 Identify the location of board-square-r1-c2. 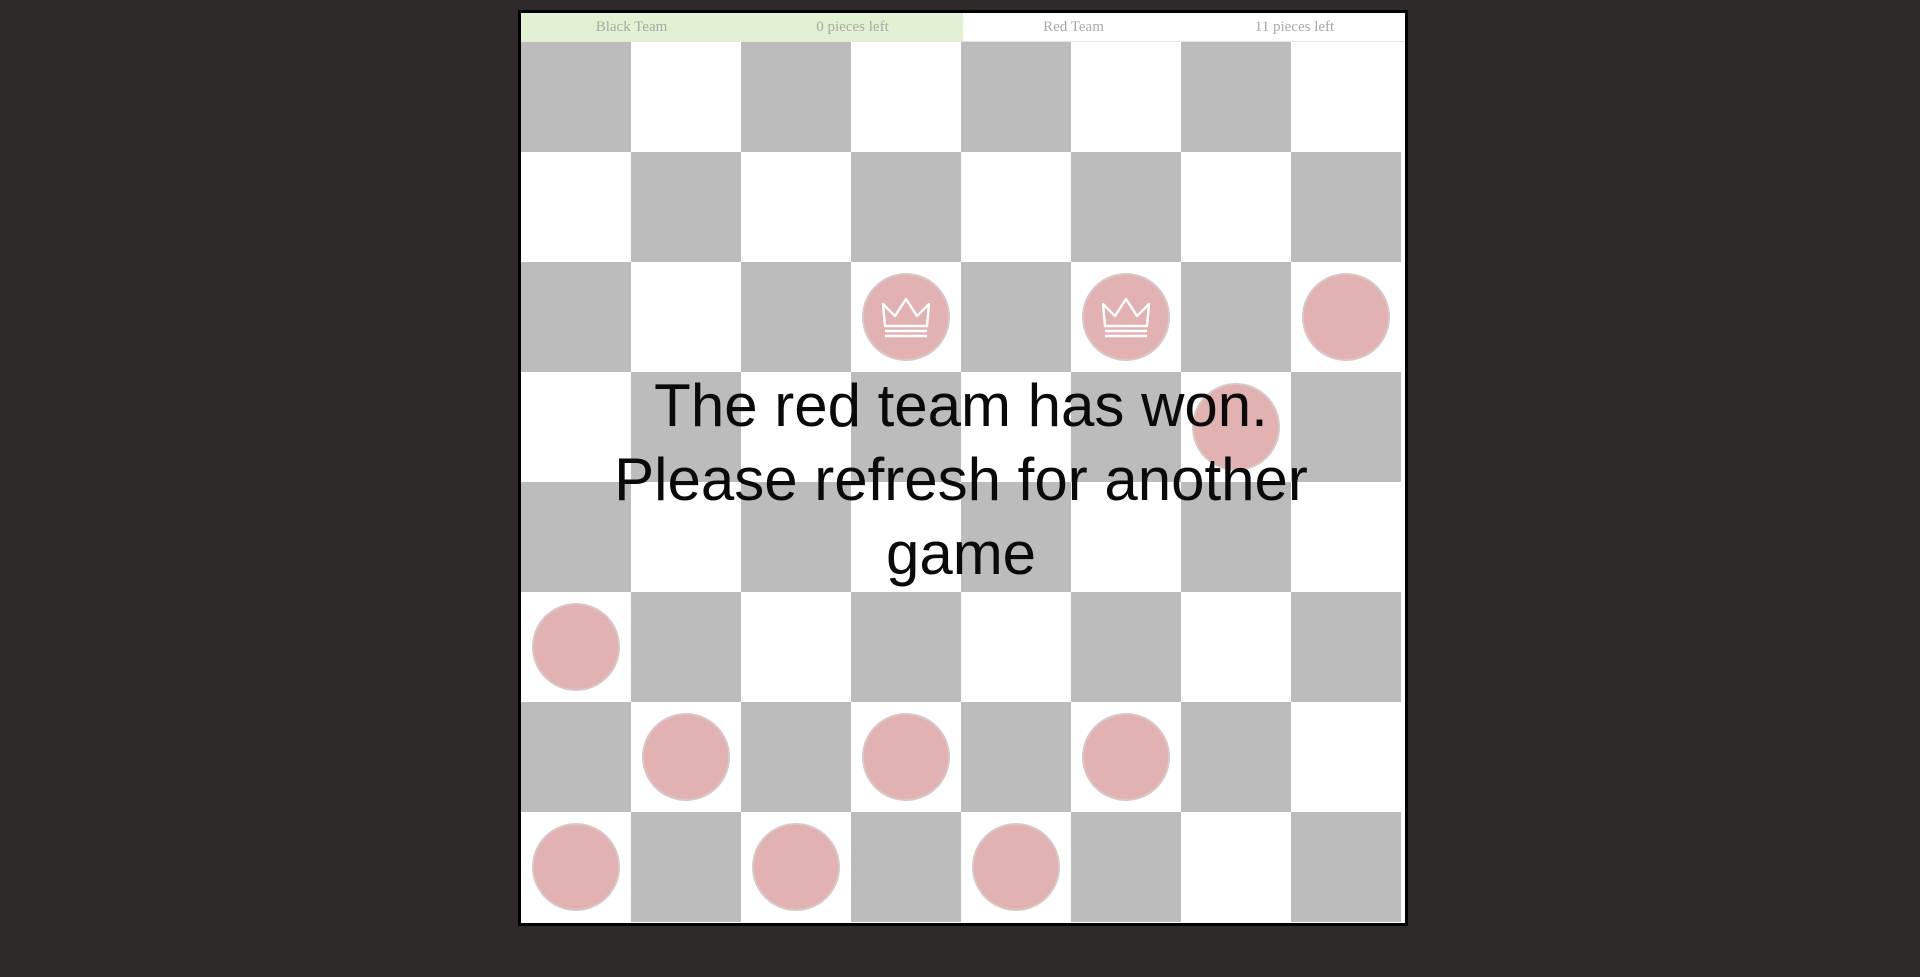
(796, 207).